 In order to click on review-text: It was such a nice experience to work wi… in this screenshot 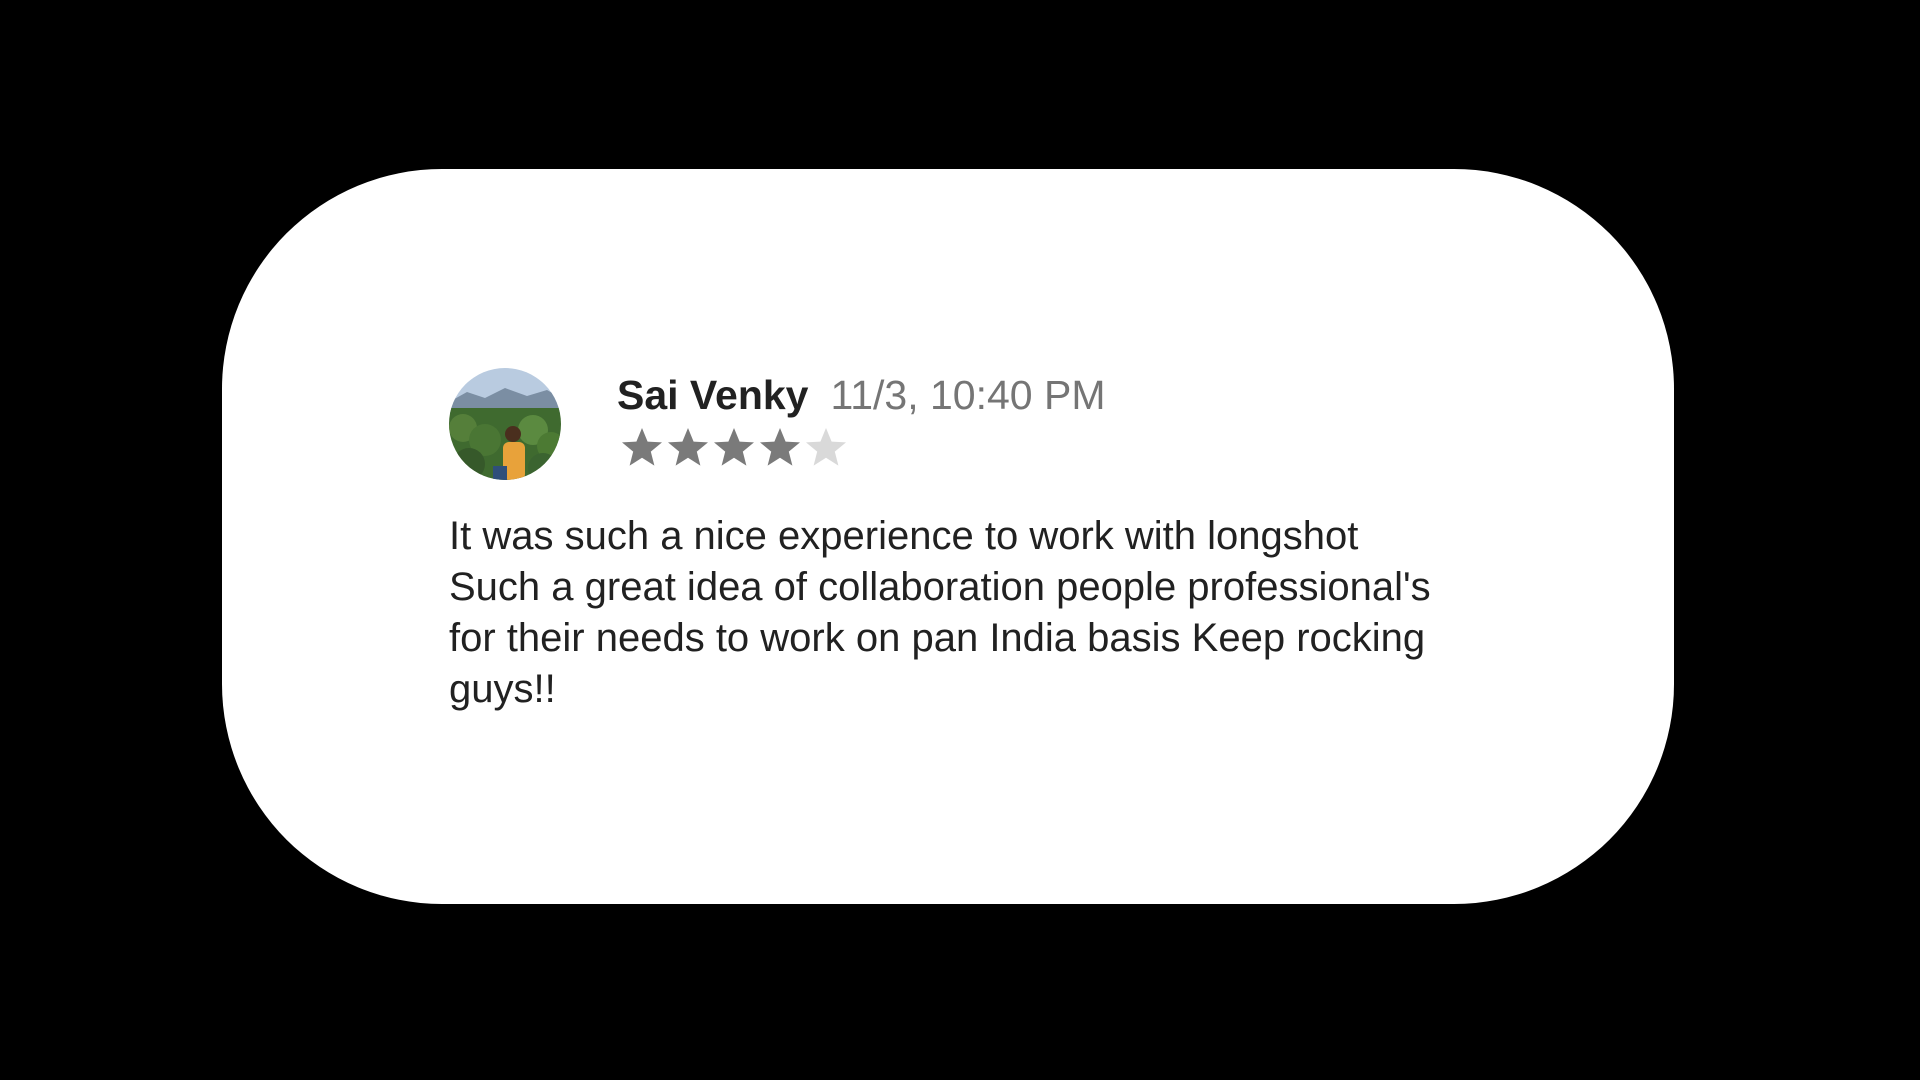, I will do `click(940, 612)`.